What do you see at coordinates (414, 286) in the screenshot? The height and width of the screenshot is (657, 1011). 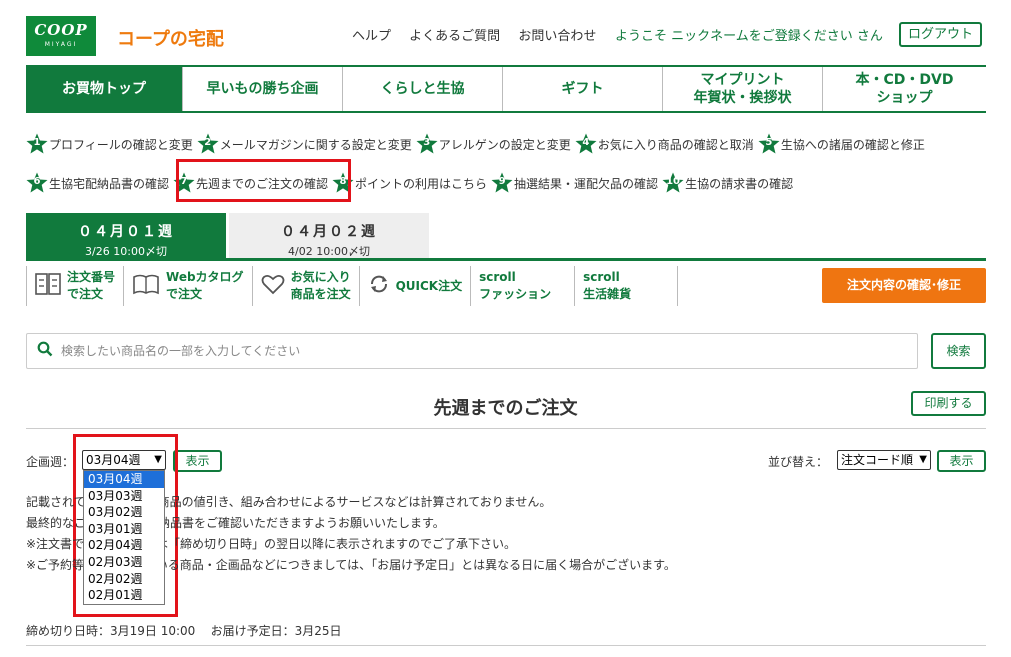 I see `quick-order-button: QUICK注文` at bounding box center [414, 286].